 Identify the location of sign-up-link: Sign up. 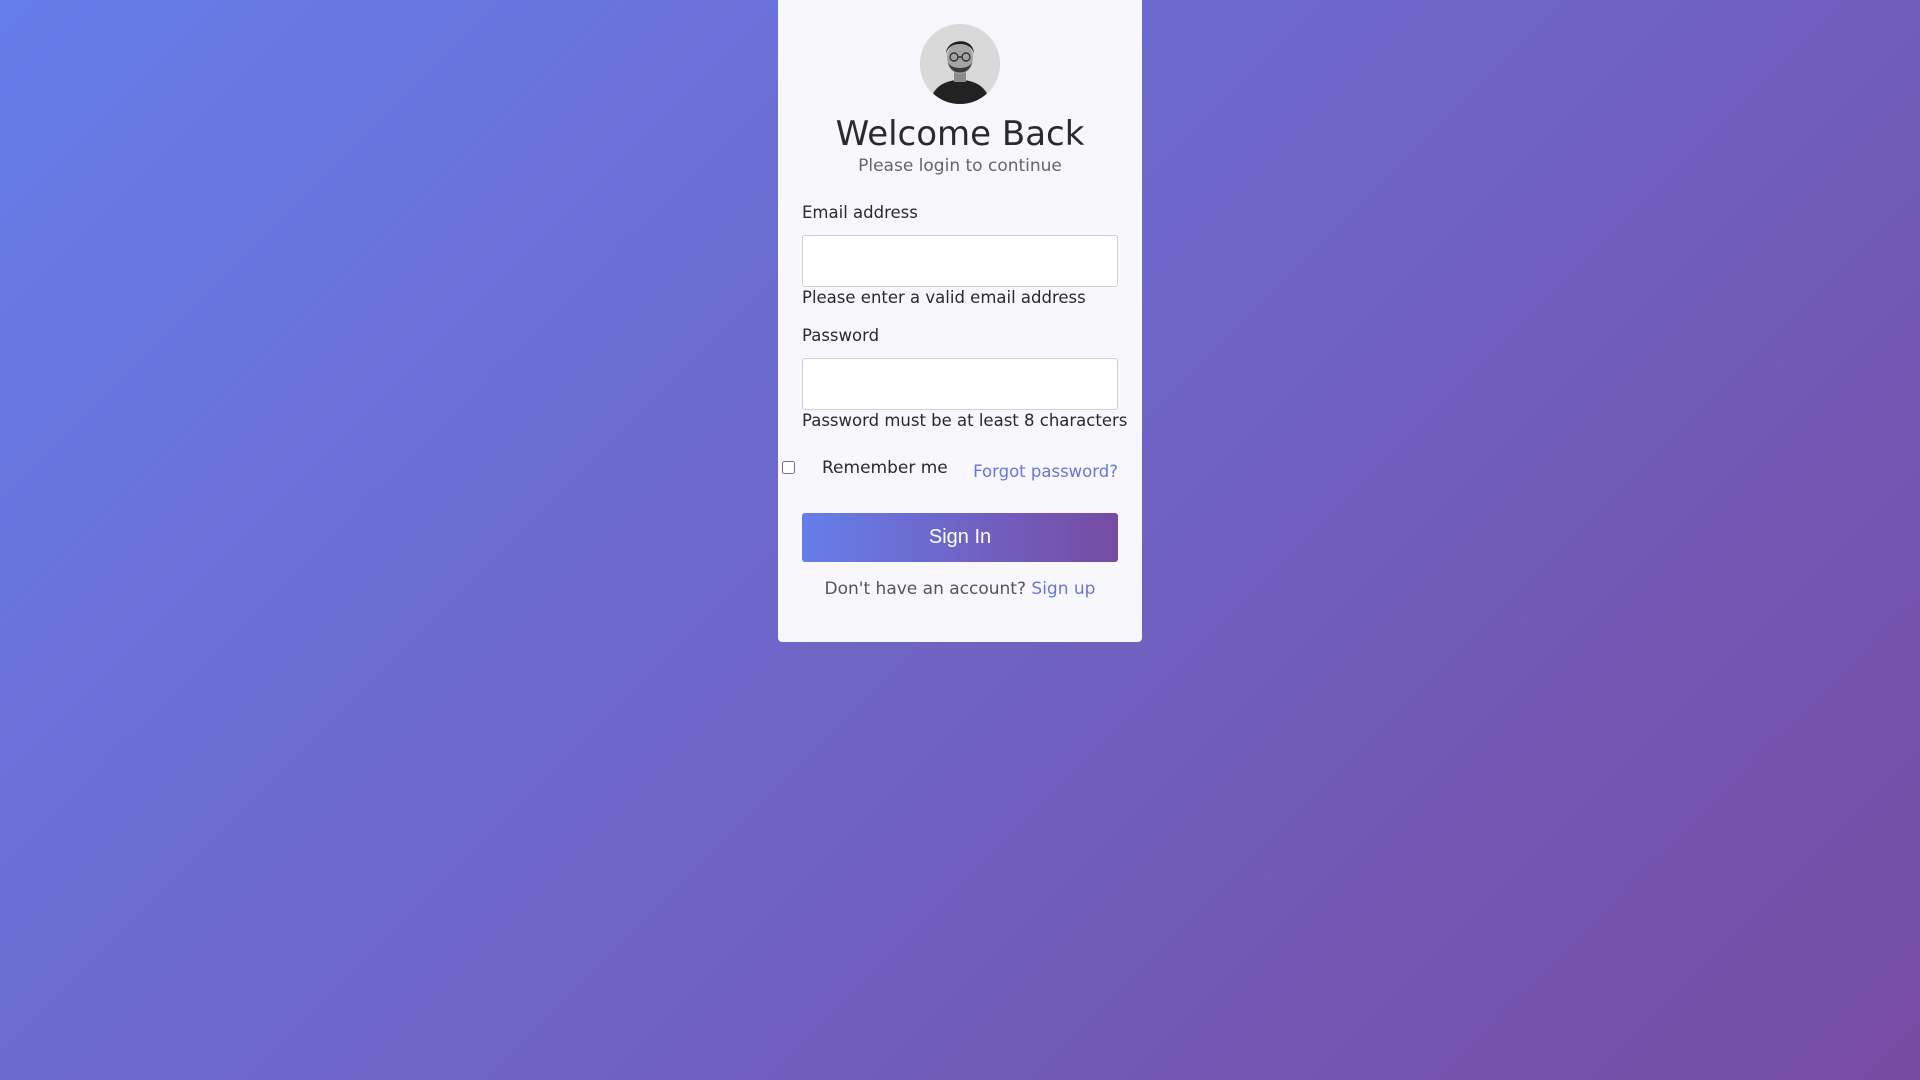
(1063, 589).